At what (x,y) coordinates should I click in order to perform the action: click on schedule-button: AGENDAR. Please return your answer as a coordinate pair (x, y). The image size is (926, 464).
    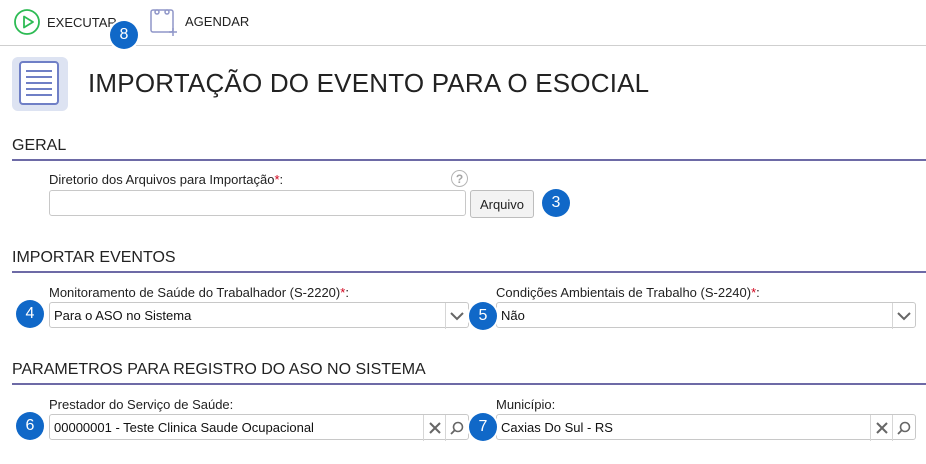
    Looking at the image, I should click on (199, 21).